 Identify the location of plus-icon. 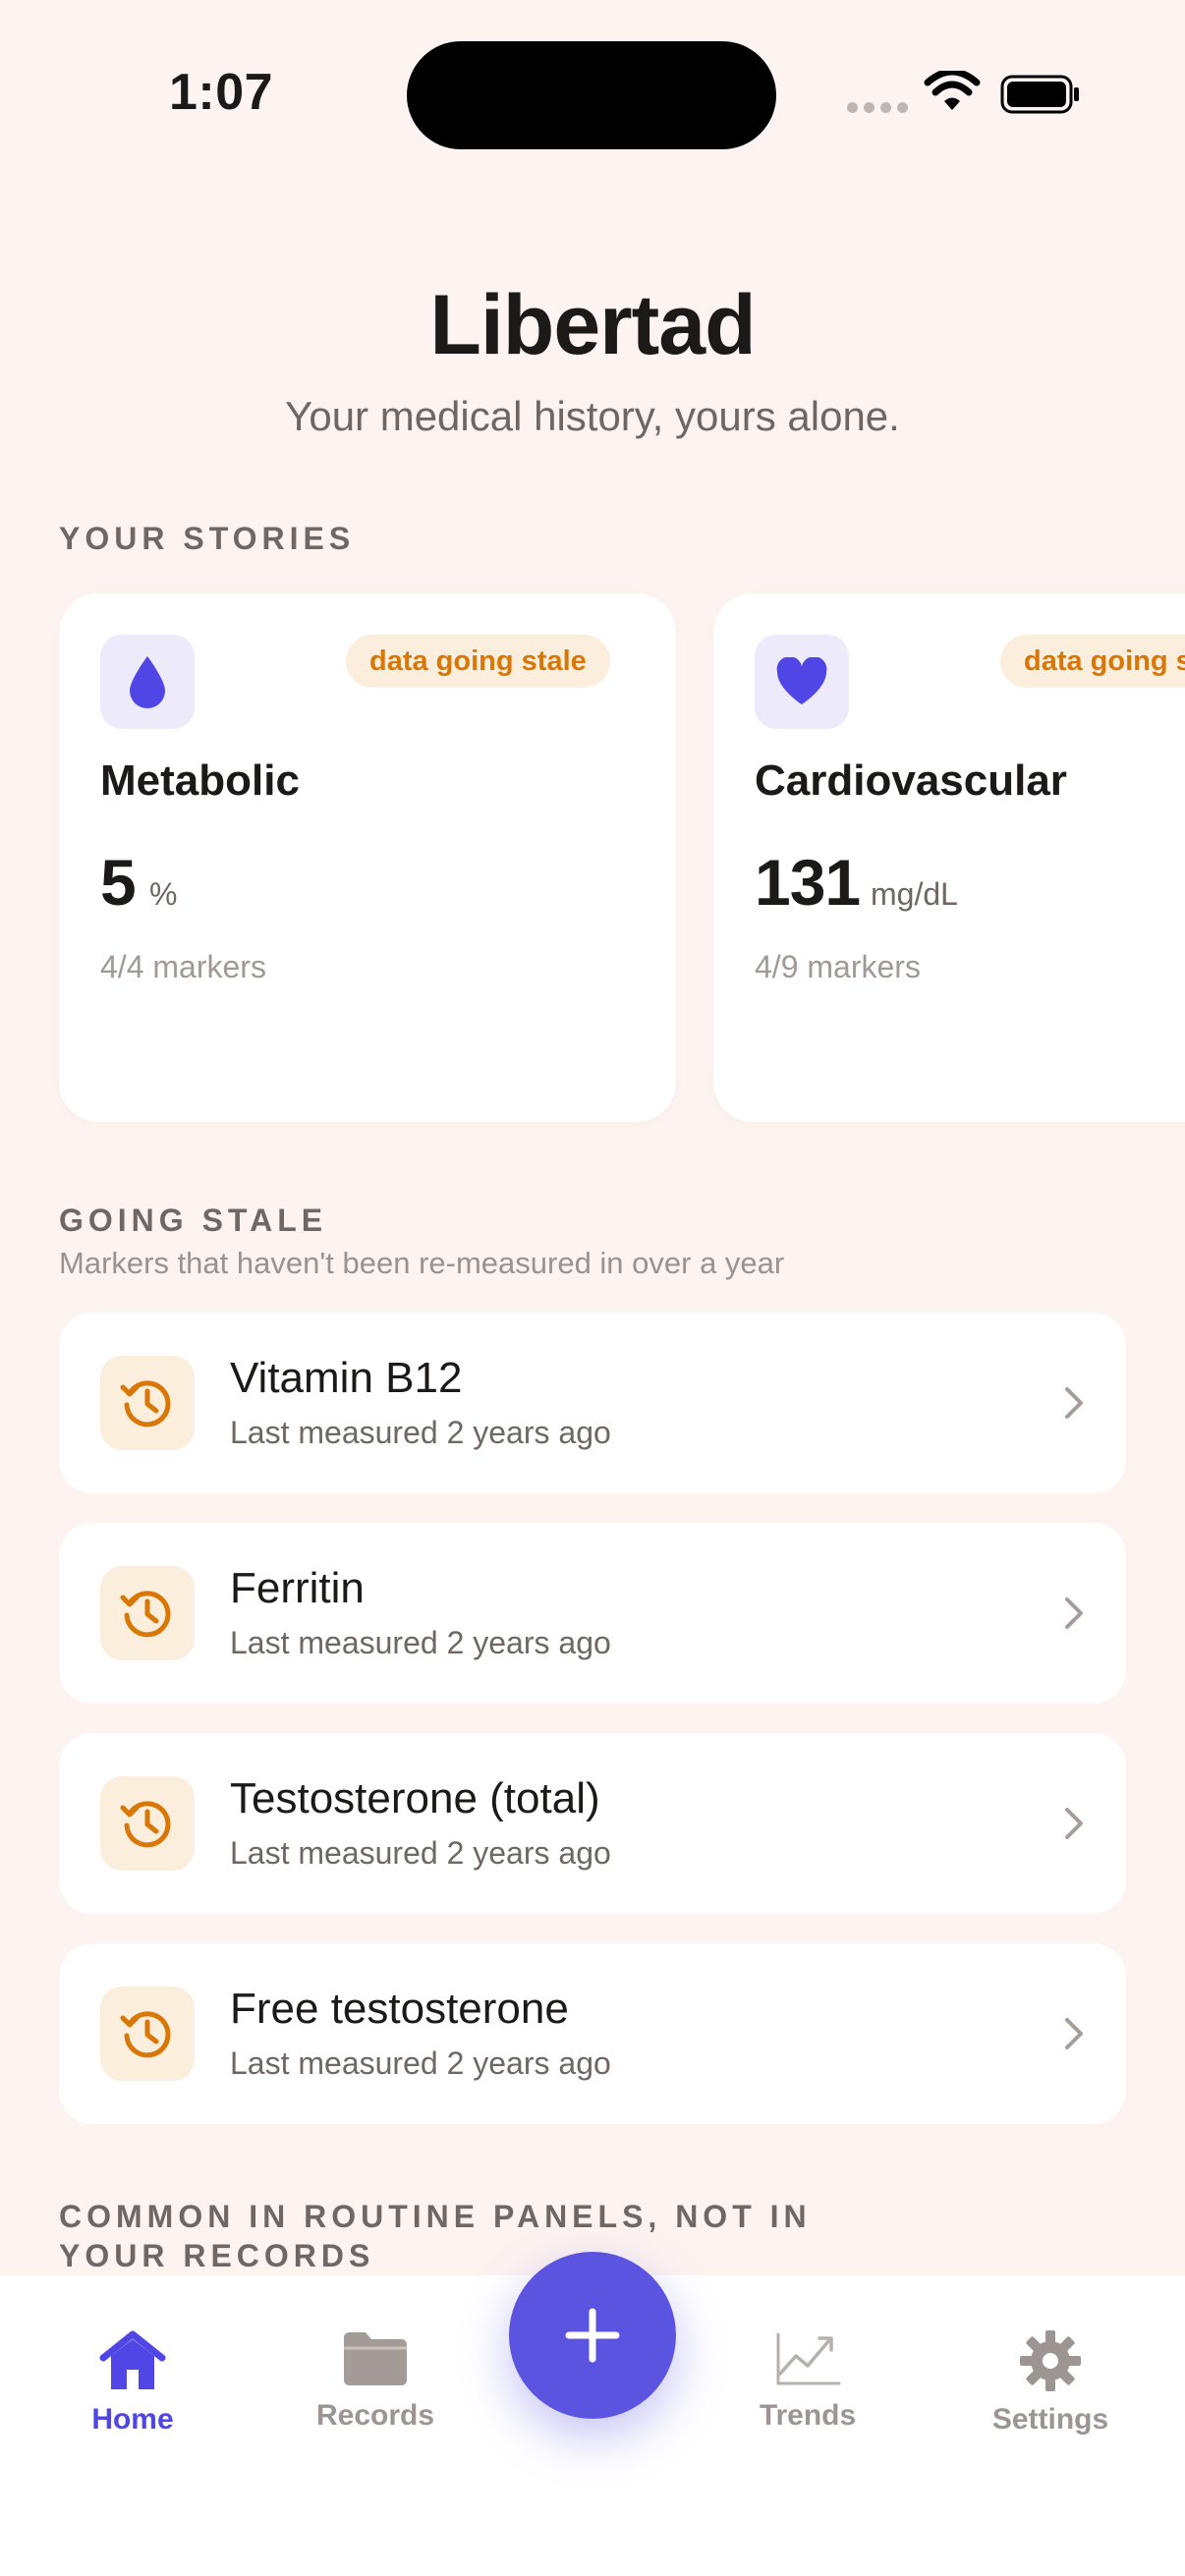
(592, 2335).